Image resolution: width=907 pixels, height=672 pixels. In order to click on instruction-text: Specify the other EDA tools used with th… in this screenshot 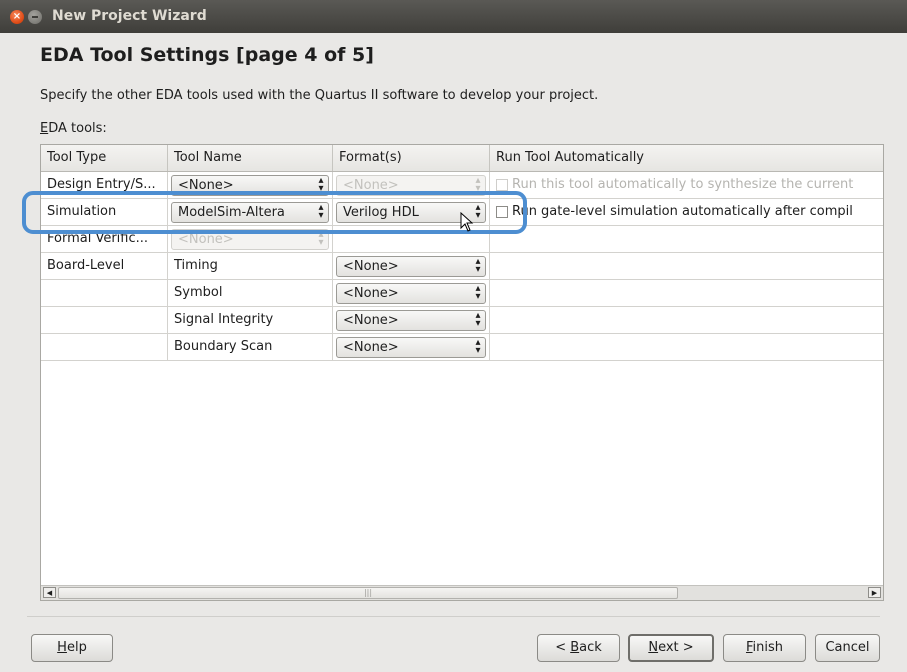, I will do `click(319, 95)`.